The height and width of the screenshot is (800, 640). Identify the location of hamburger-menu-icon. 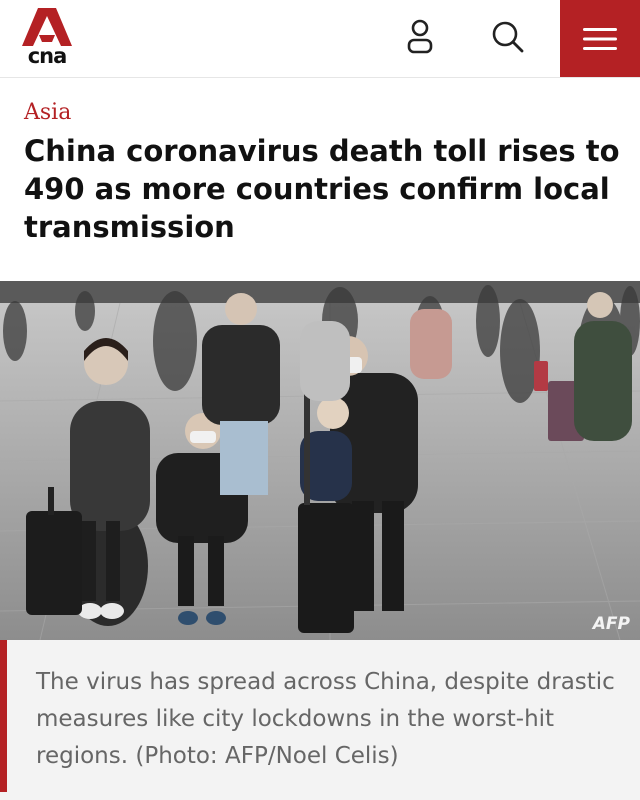
(600, 38).